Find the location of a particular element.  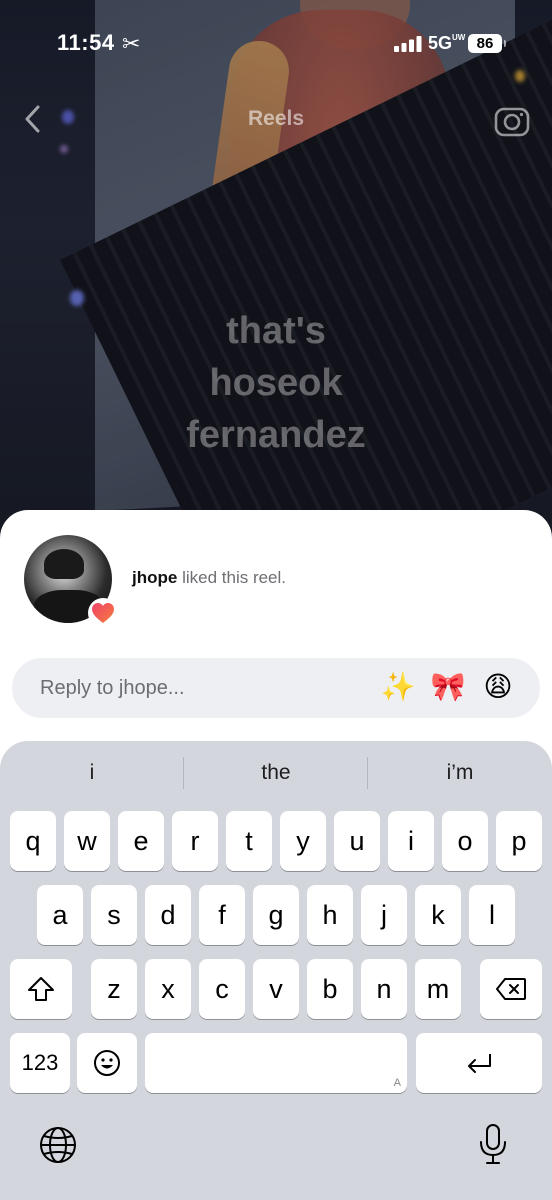

network-label: 5GUW is located at coordinates (446, 43).